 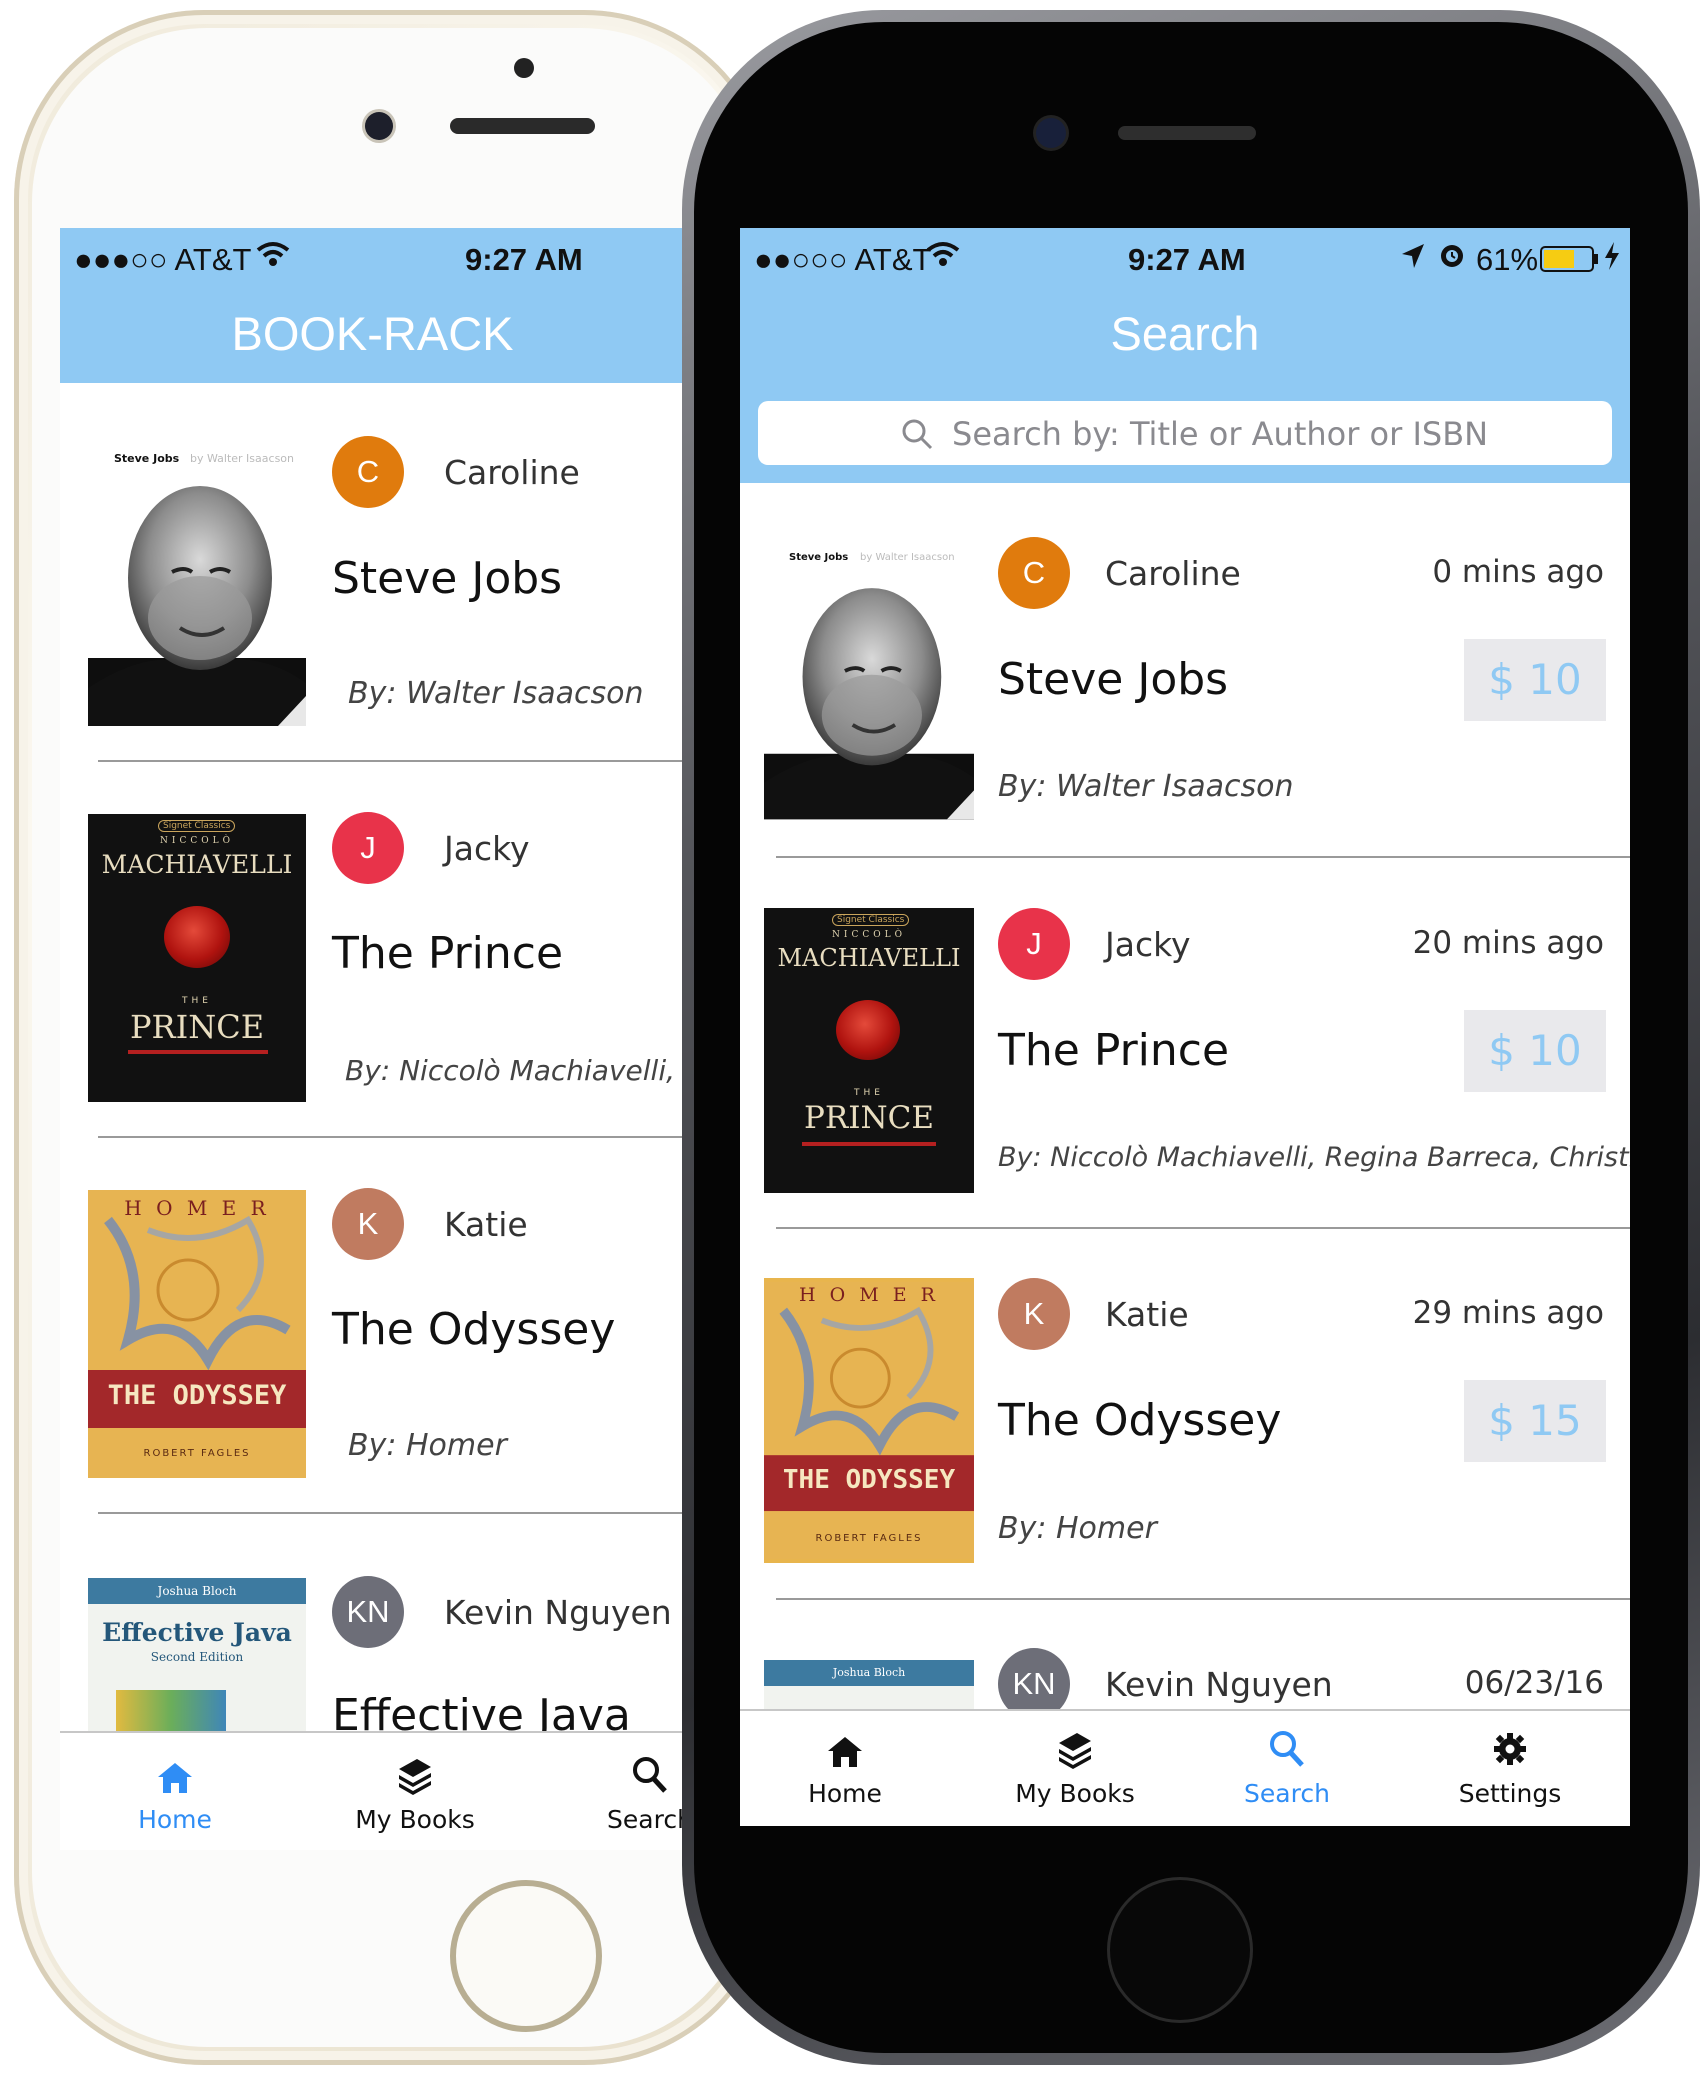 I want to click on posted-time: 29 mins ago, so click(x=1508, y=1313).